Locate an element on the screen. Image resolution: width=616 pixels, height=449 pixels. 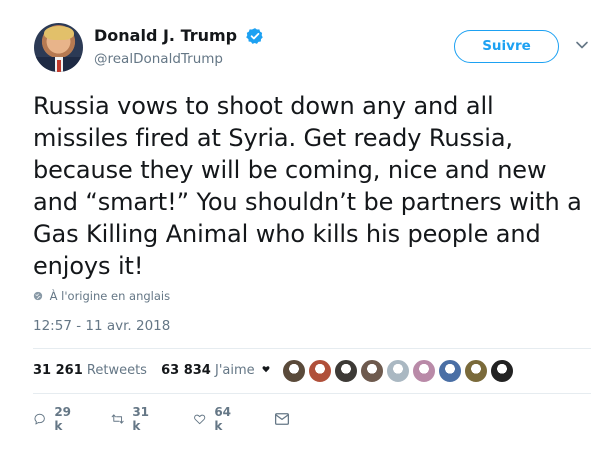
direct-message-button is located at coordinates (282, 419).